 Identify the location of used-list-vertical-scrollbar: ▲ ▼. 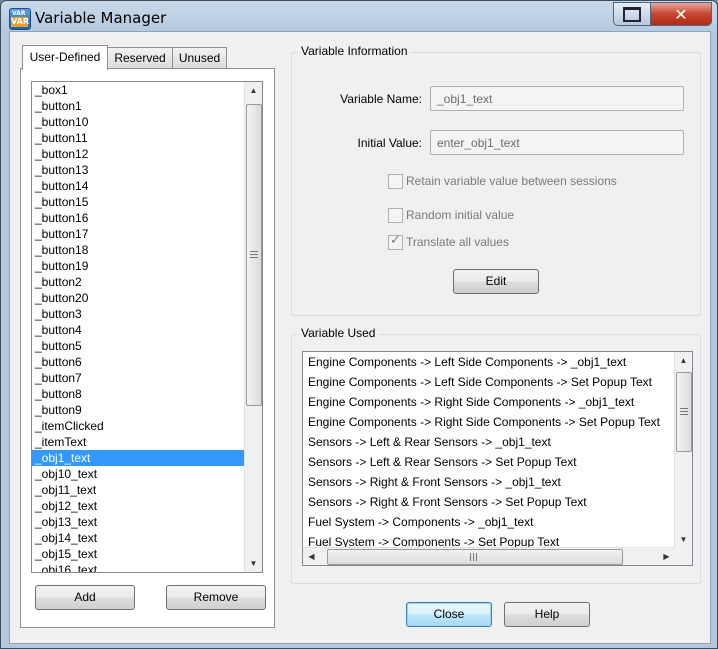
(683, 450).